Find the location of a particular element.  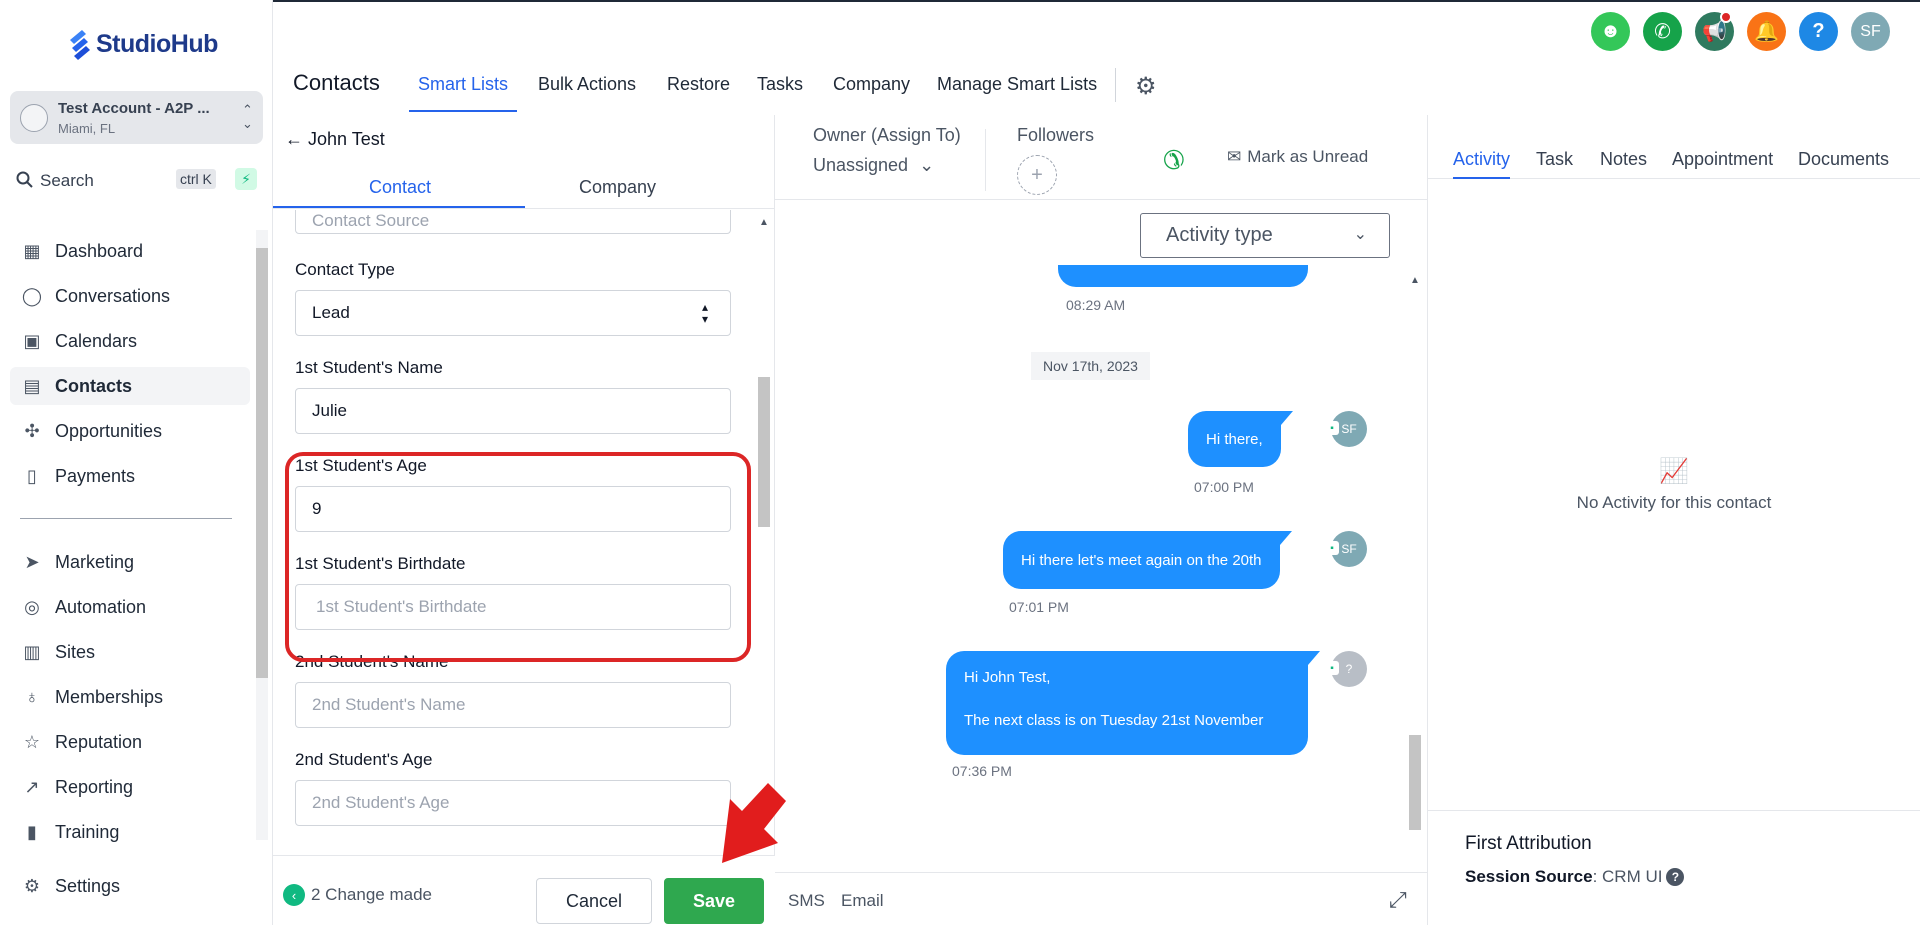

save-button: Save is located at coordinates (714, 901).